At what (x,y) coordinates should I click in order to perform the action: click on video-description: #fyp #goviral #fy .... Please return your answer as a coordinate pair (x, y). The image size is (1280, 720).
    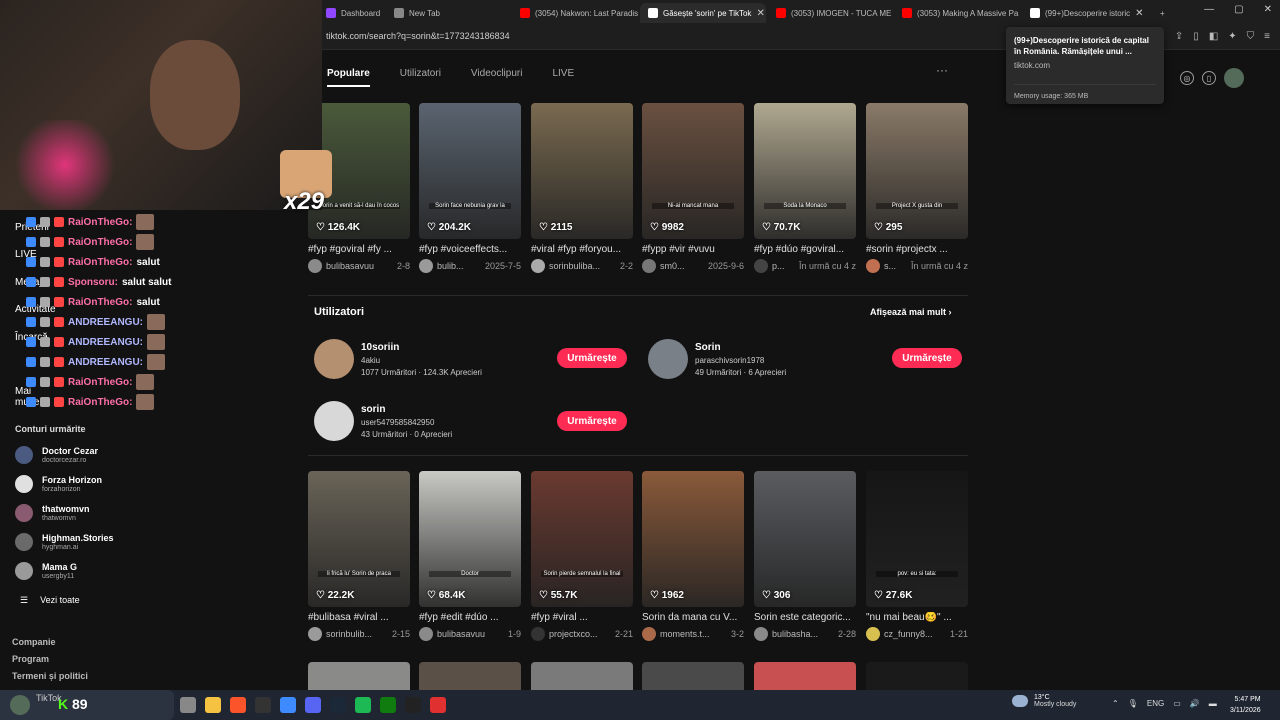
    Looking at the image, I should click on (359, 249).